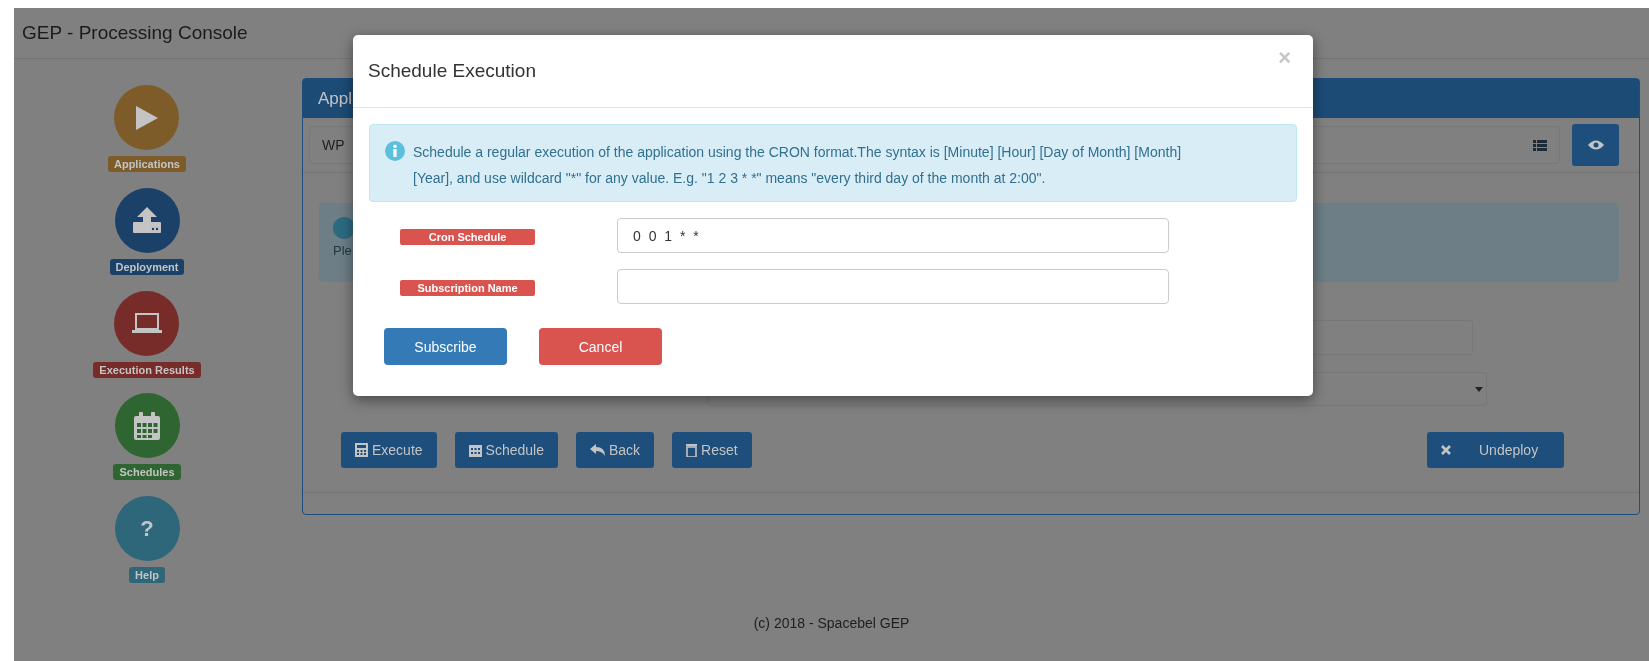 The image size is (1649, 661). Describe the element at coordinates (1495, 450) in the screenshot. I see `undeploy-button: Undeploy` at that location.